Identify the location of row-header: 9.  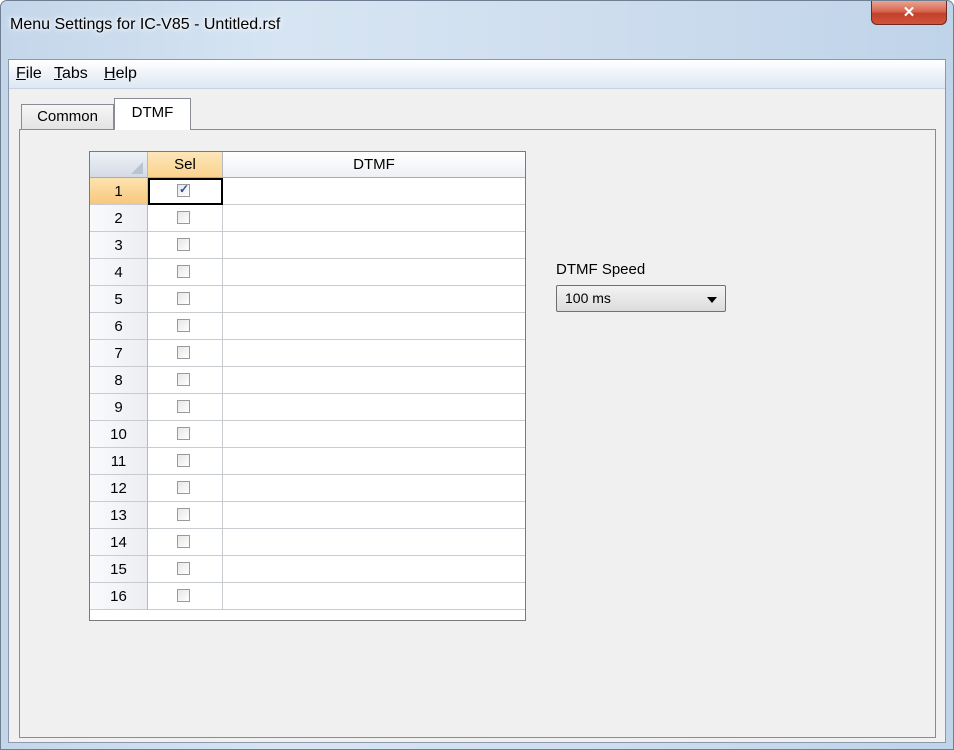
(119, 407).